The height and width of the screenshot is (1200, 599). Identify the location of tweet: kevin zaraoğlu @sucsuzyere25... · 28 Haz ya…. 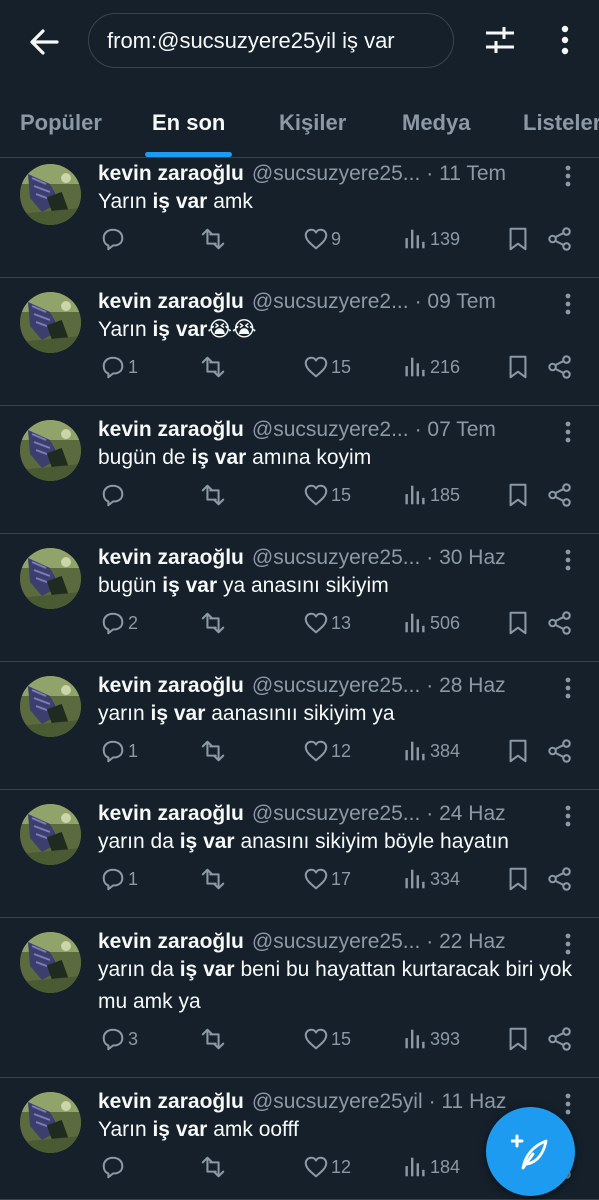
(299, 726).